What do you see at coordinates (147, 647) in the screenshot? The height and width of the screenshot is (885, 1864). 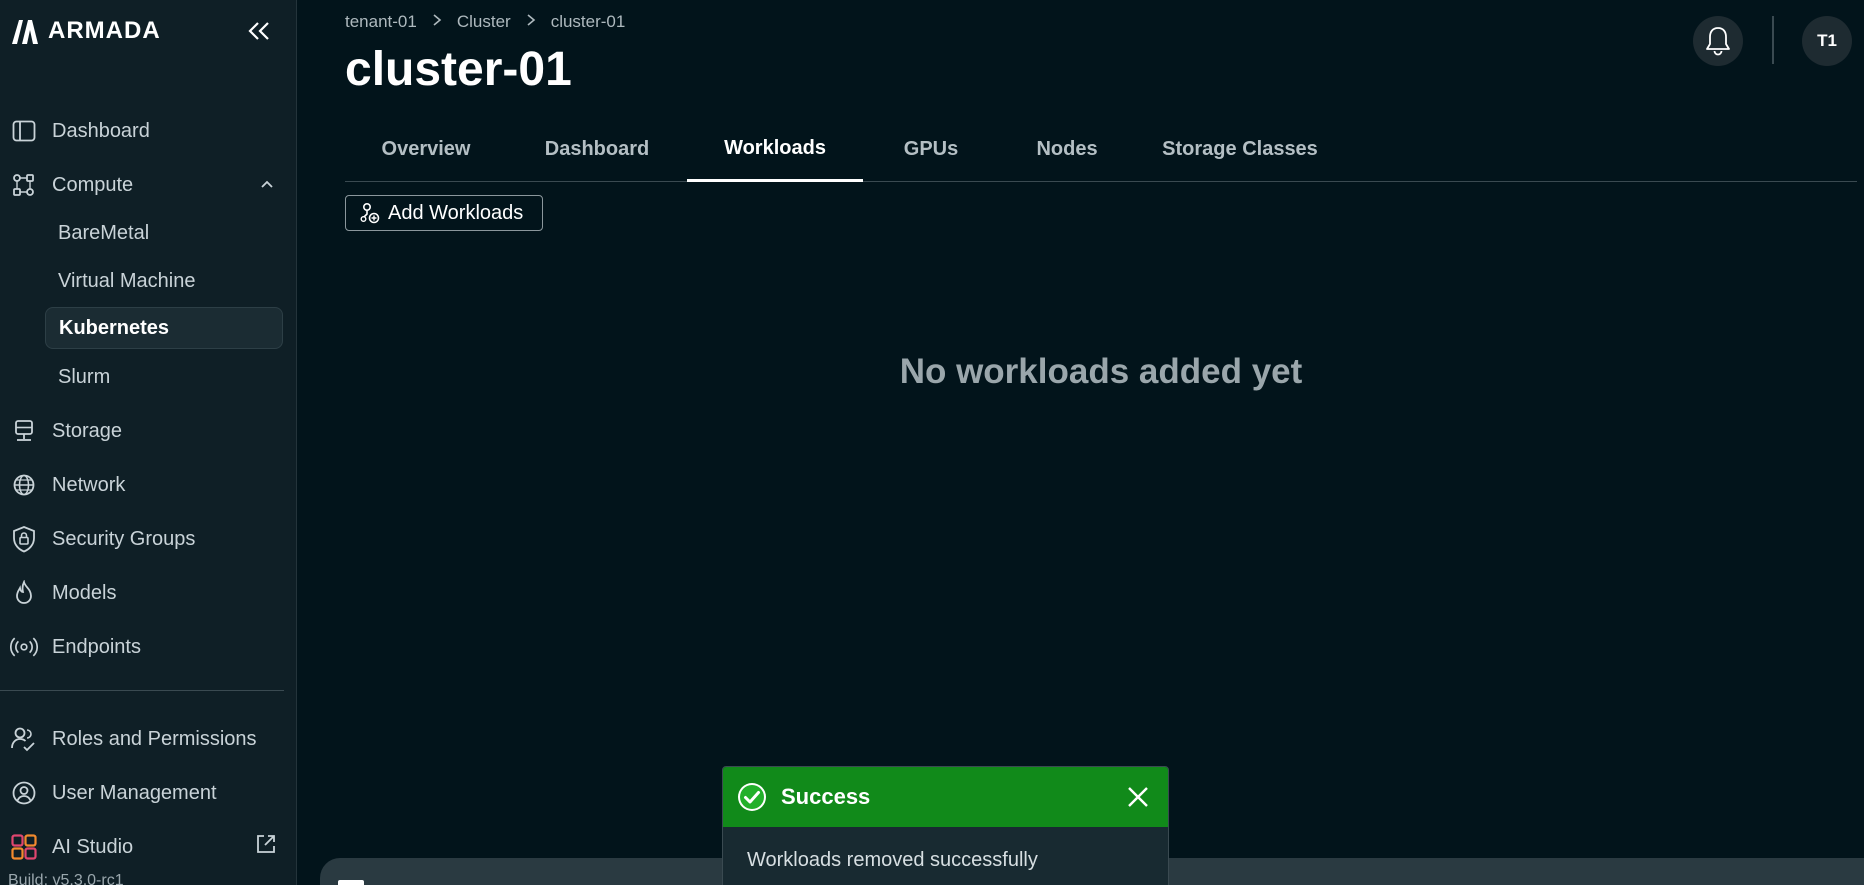 I see `sidebar-item-endpoints: Endpoints` at bounding box center [147, 647].